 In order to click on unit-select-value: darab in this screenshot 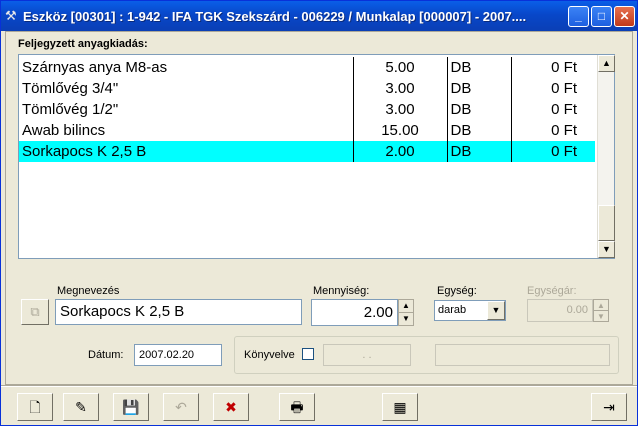, I will do `click(452, 310)`.